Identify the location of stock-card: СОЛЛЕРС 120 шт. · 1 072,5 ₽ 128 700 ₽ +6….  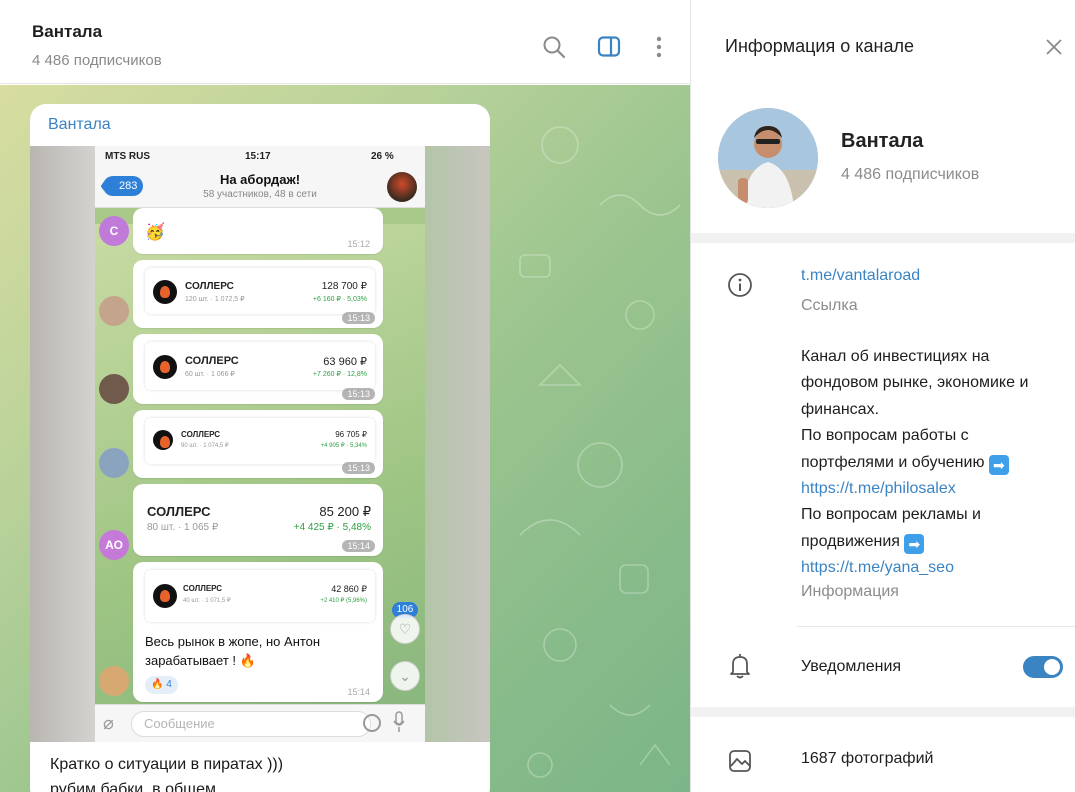
(260, 291).